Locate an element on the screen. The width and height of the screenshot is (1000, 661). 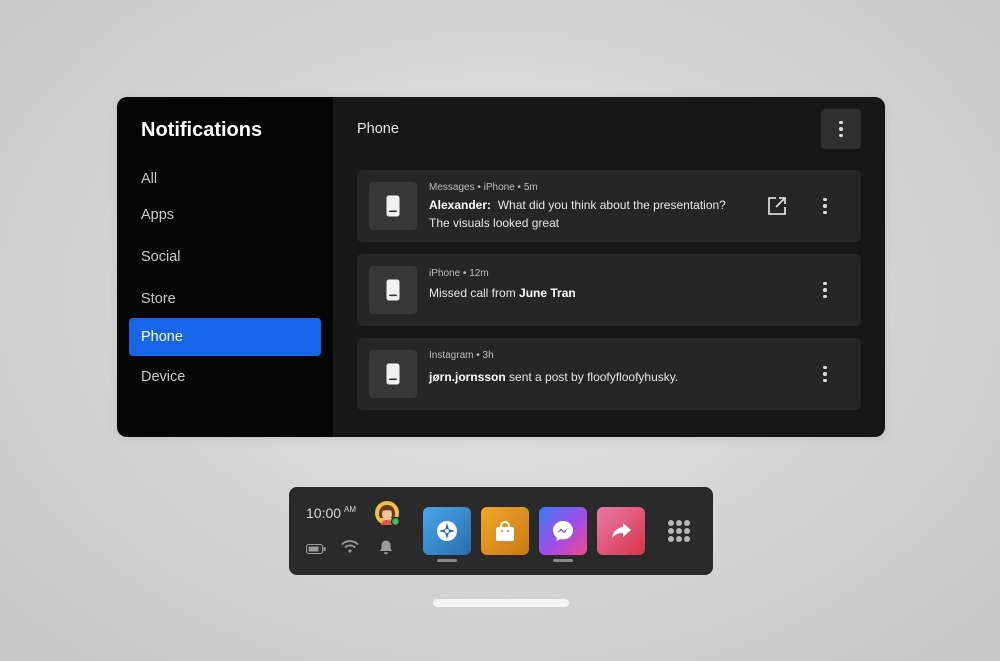
store-app-button is located at coordinates (505, 531).